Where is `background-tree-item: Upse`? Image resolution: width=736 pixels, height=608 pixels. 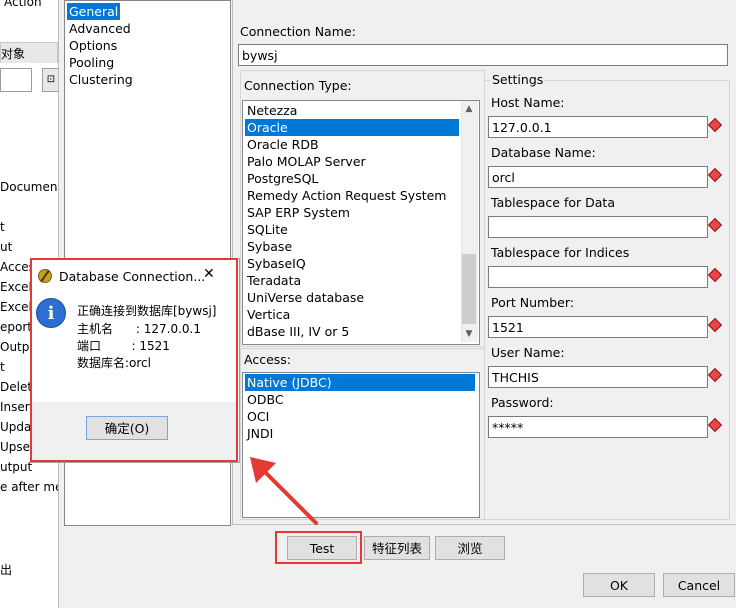 background-tree-item: Upse is located at coordinates (15, 447).